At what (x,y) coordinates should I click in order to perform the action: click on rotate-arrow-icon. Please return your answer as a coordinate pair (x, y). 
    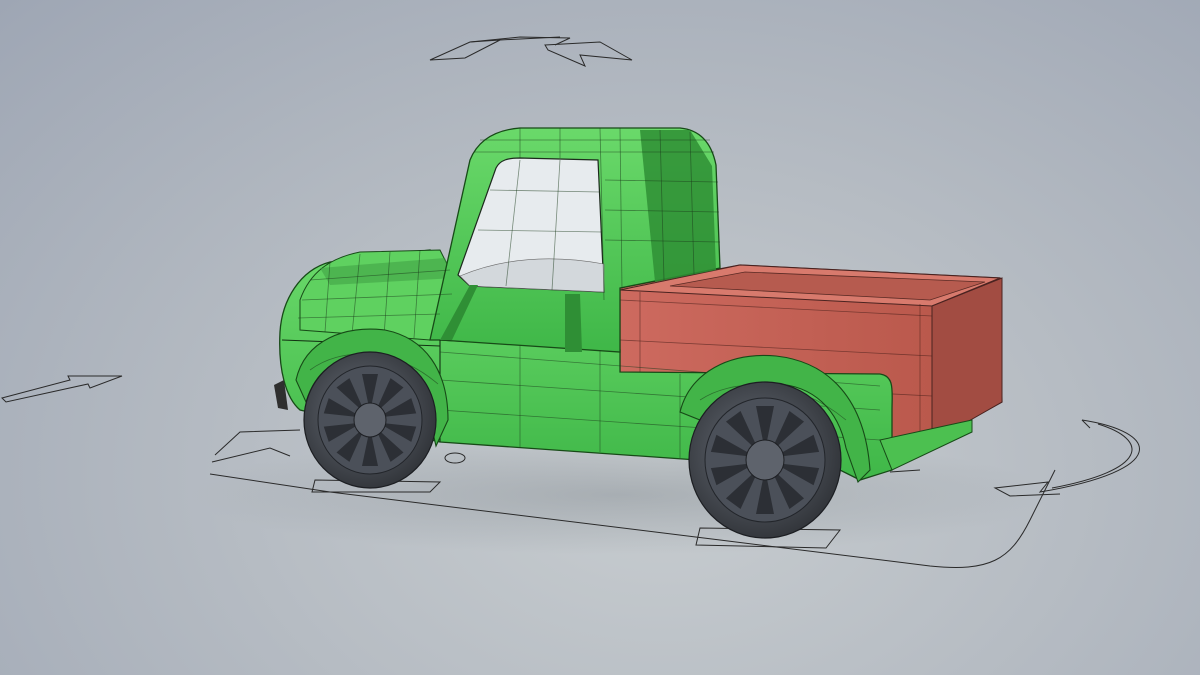
    Looking at the image, I should click on (531, 51).